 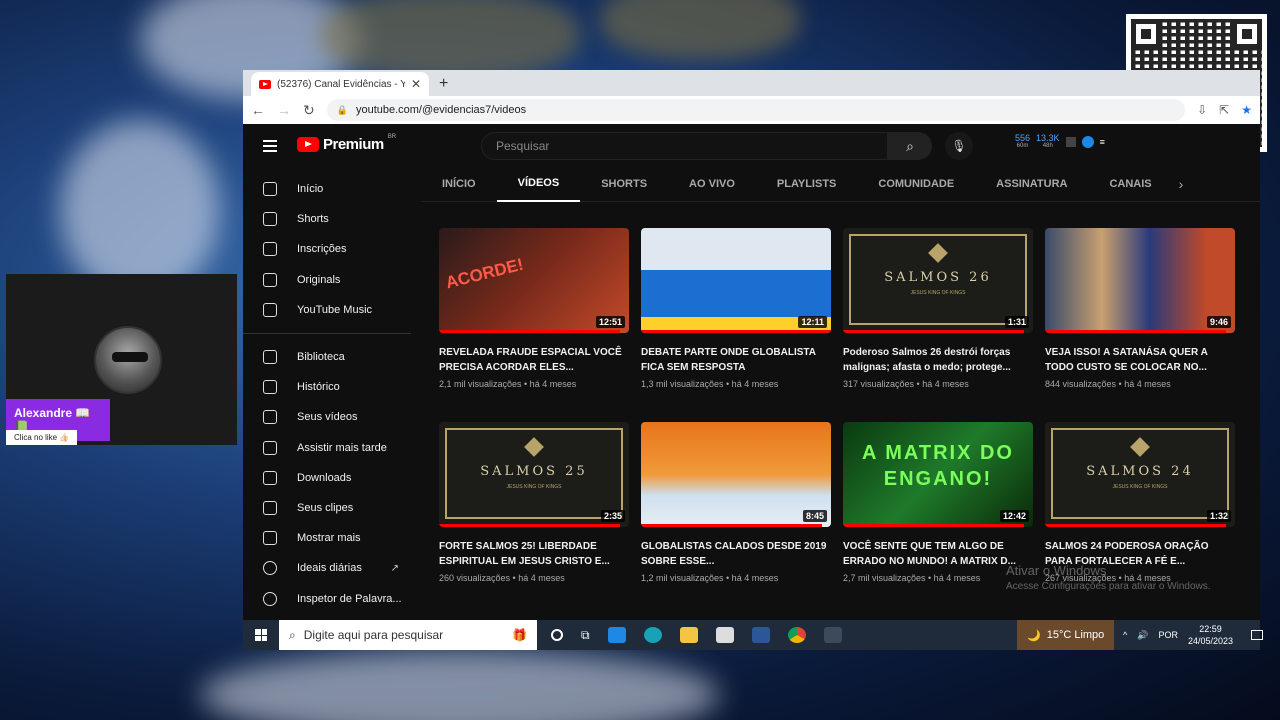 What do you see at coordinates (327, 448) in the screenshot?
I see `sidebar-item: Assistir mais tarde` at bounding box center [327, 448].